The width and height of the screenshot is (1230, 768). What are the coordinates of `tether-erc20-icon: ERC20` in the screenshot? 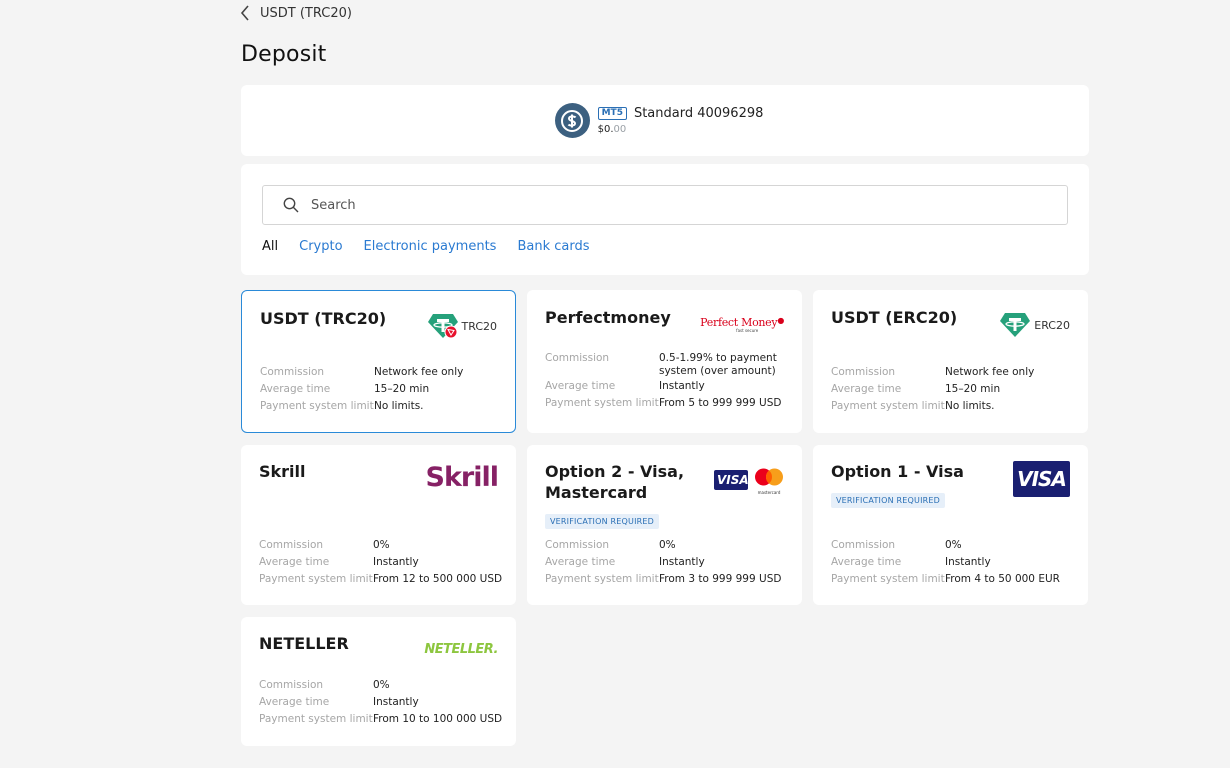 It's located at (1034, 325).